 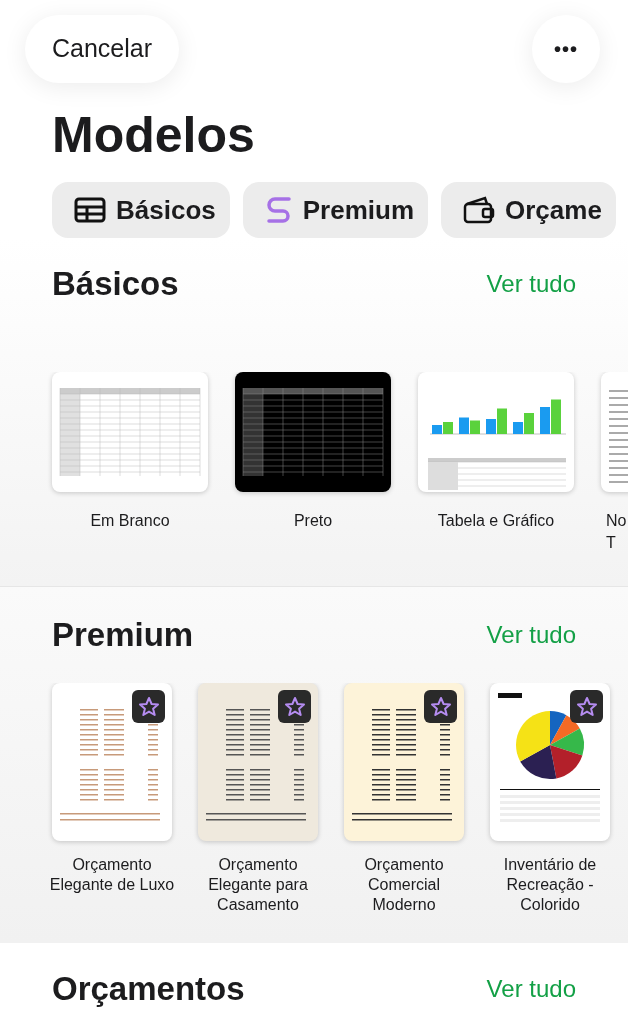 I want to click on template-label: No T, so click(x=614, y=532).